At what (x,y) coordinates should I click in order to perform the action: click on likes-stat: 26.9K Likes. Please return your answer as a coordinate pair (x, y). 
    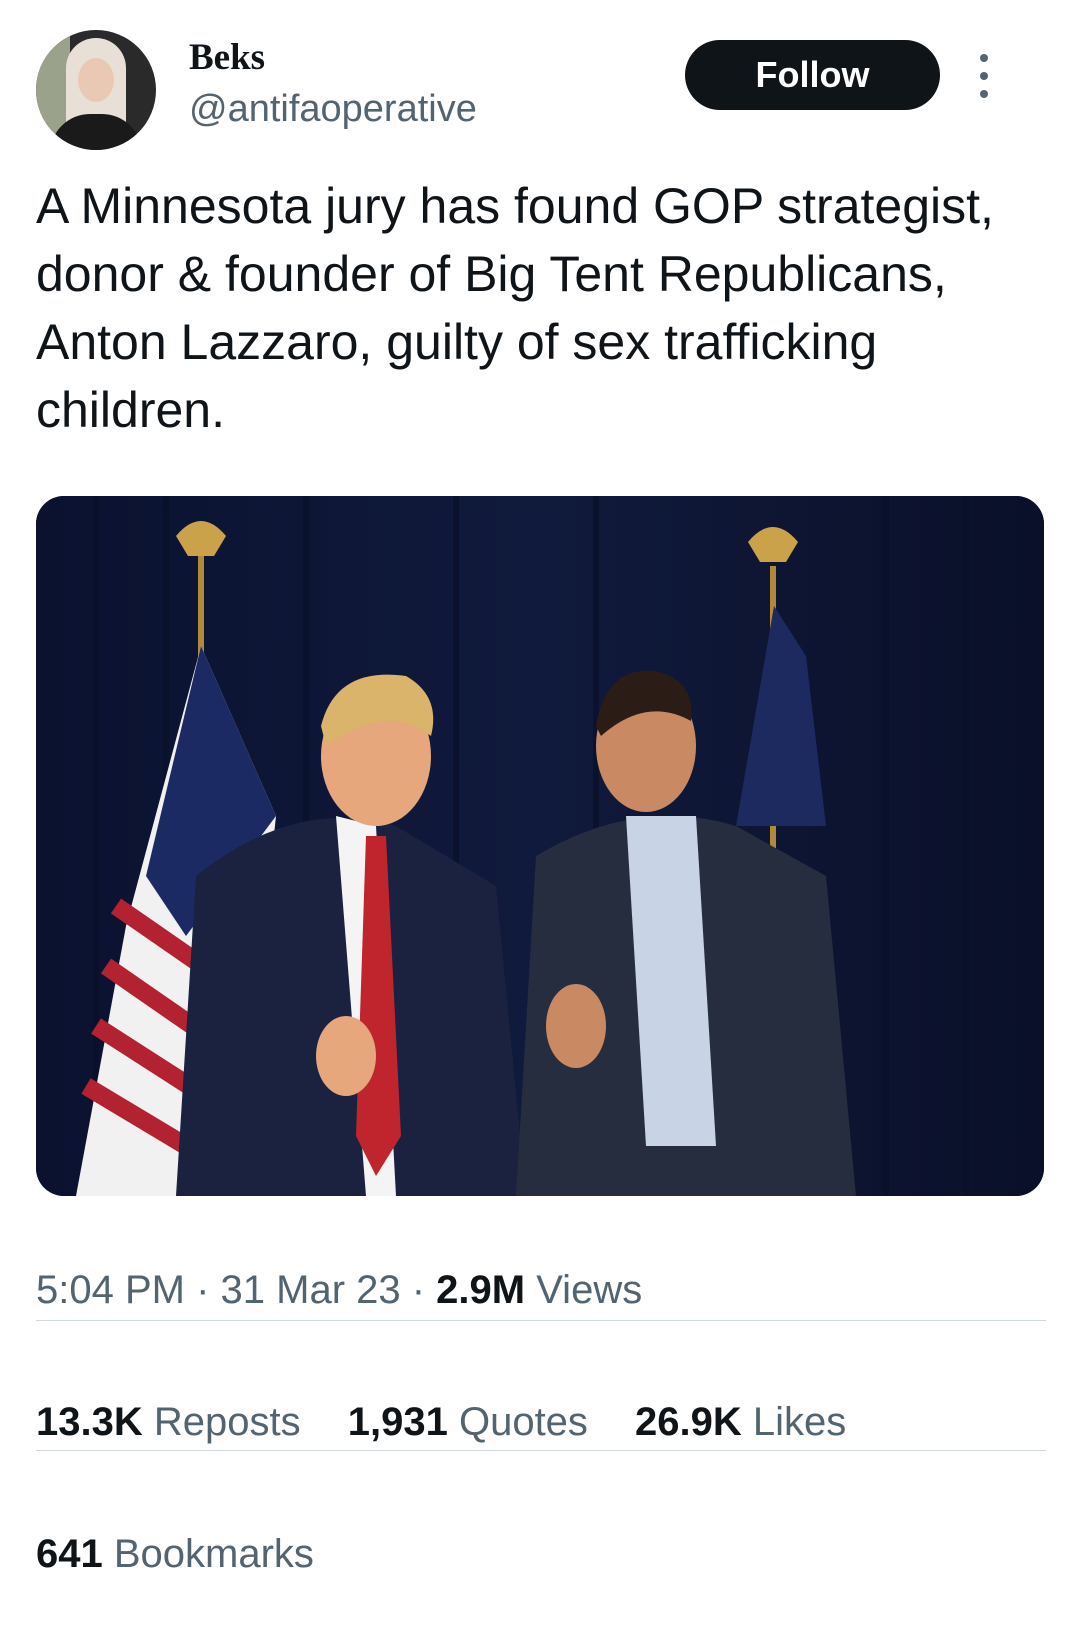
    Looking at the image, I should click on (740, 1422).